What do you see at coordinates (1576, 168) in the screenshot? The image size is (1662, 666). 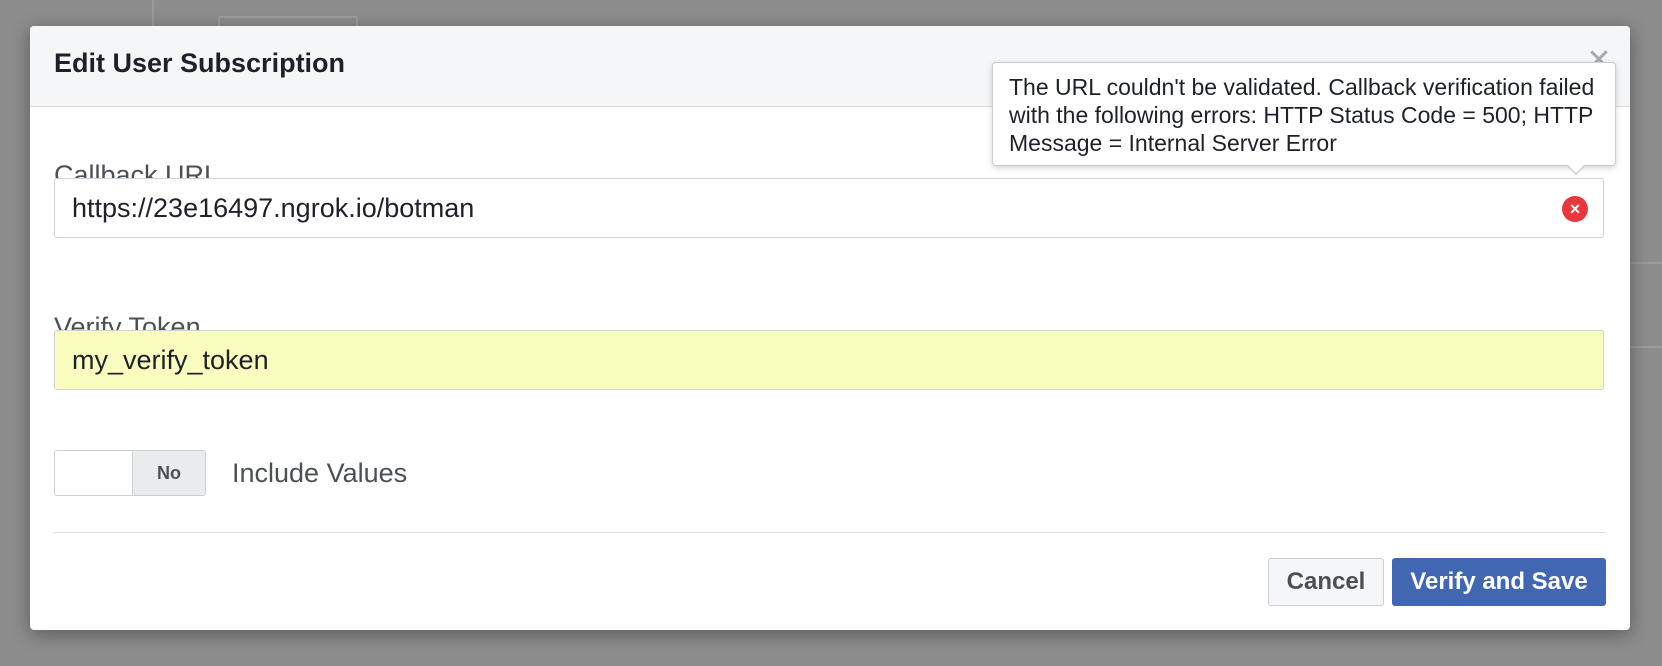 I see `tooltip-arrow-inner` at bounding box center [1576, 168].